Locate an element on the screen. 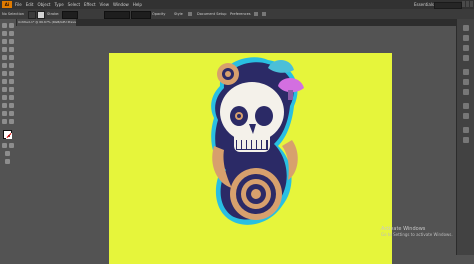  eraser-tool-icon is located at coordinates (4, 65).